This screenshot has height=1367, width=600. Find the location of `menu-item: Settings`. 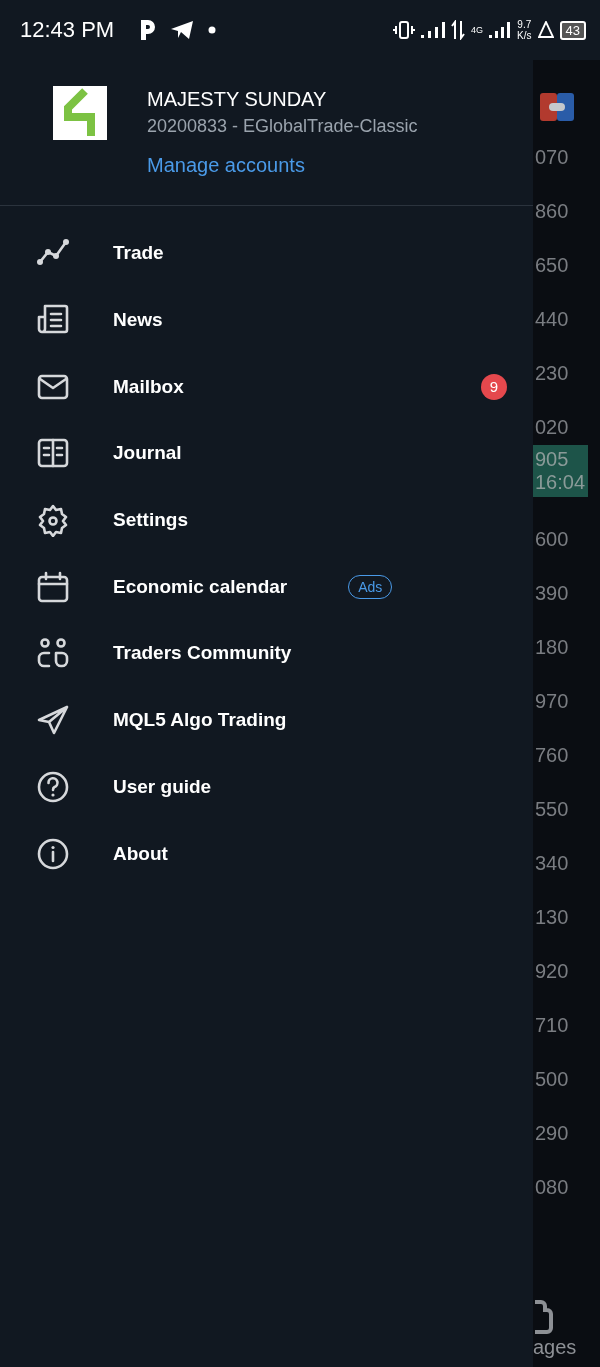

menu-item: Settings is located at coordinates (150, 520).